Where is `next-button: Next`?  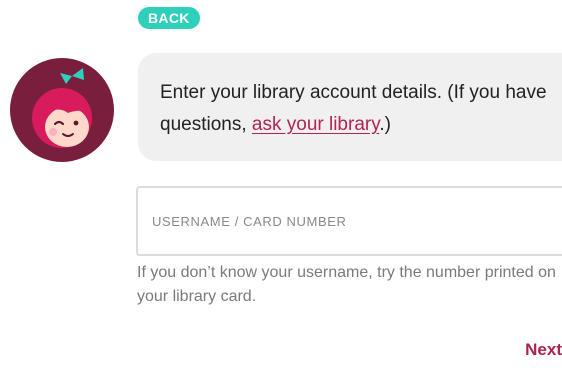 next-button: Next is located at coordinates (543, 350).